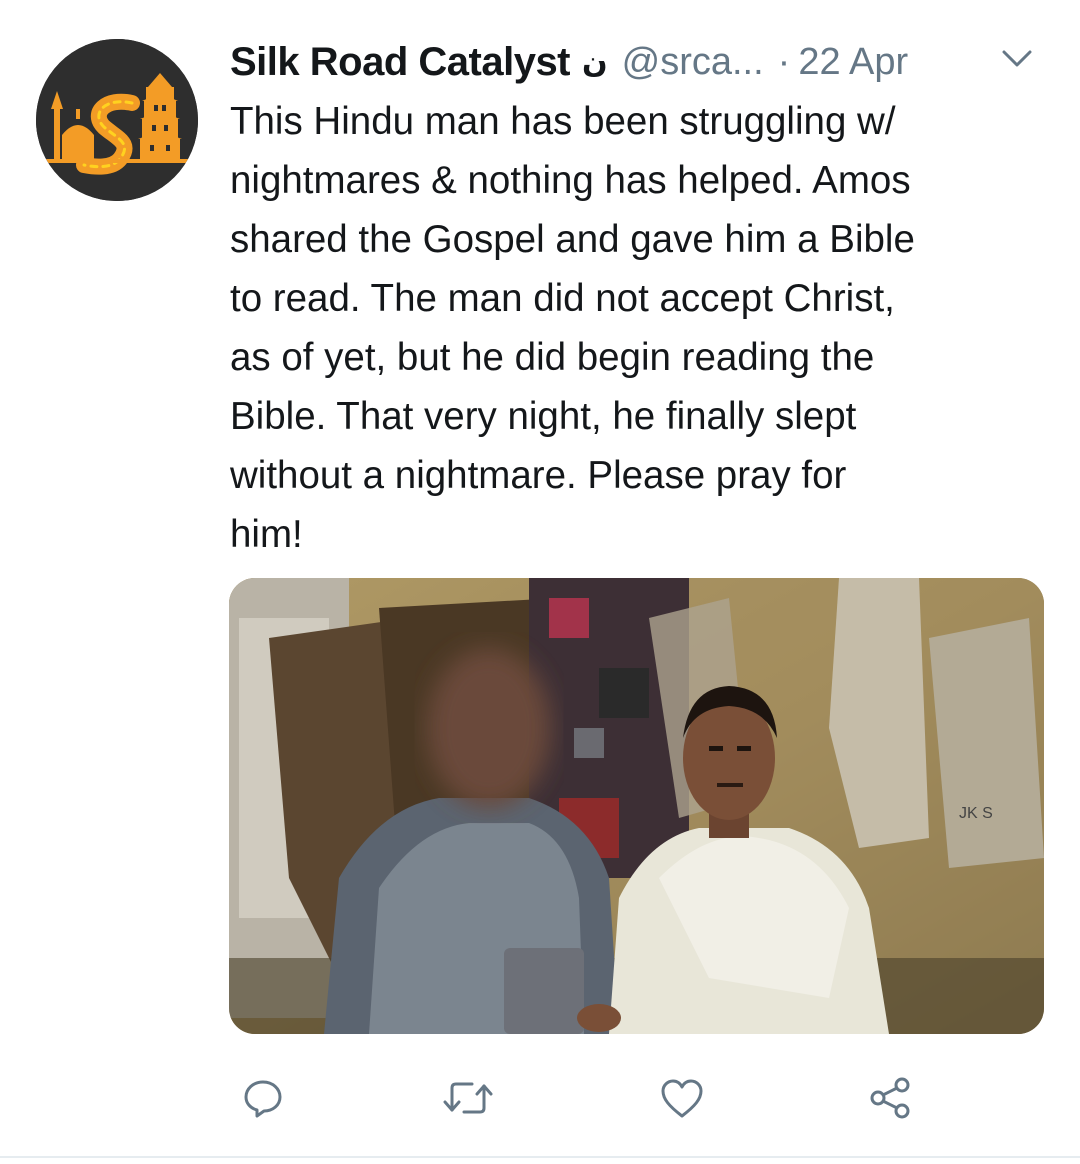 The width and height of the screenshot is (1080, 1164). I want to click on chevron-down-icon, so click(1017, 58).